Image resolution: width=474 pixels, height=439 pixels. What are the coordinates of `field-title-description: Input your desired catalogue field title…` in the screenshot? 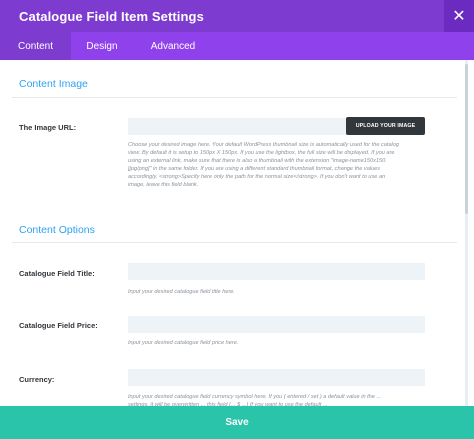 It's located at (181, 292).